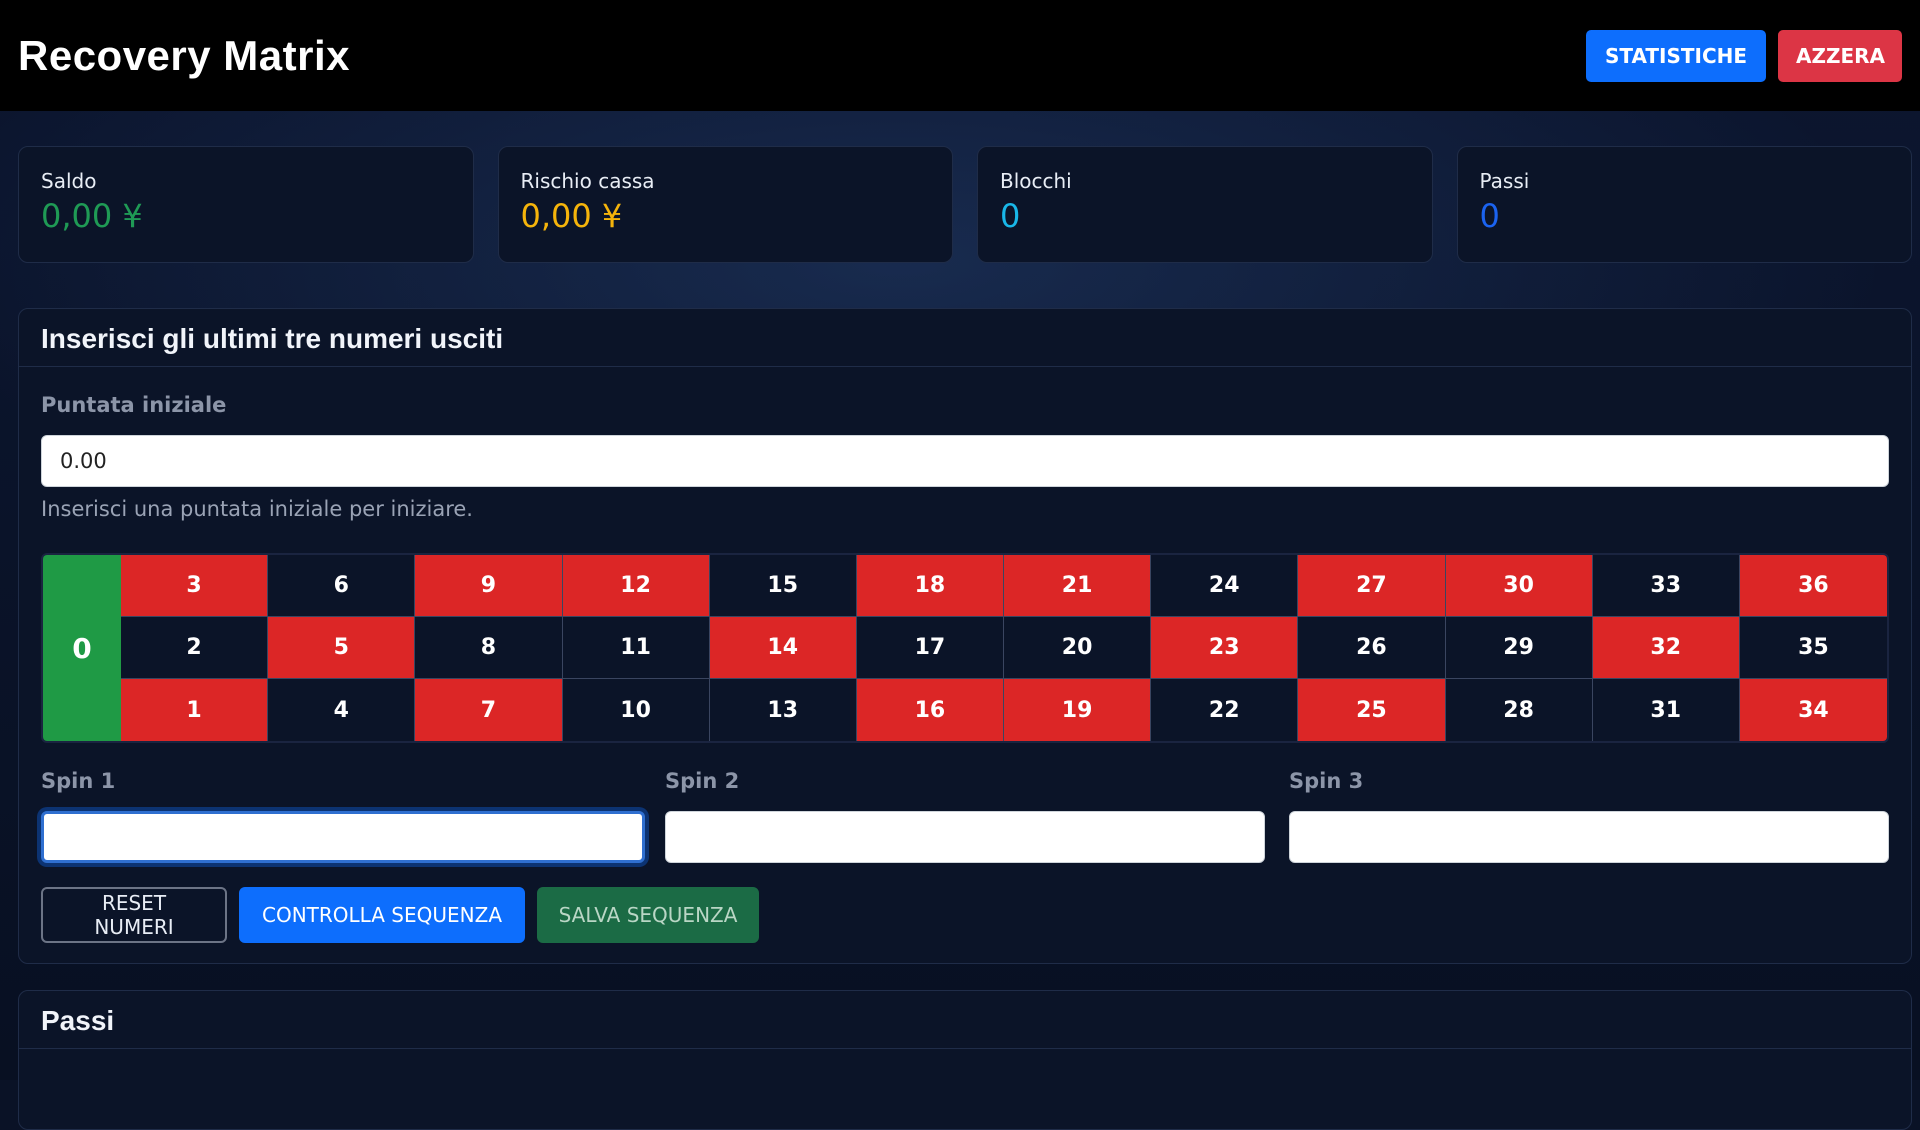  Describe the element at coordinates (702, 781) in the screenshot. I see `spin-2-label: Spin 2` at that location.